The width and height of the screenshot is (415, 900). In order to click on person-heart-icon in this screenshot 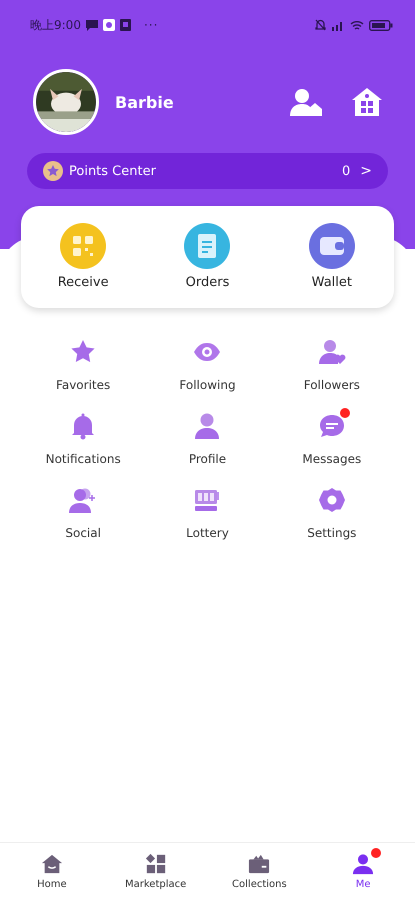, I will do `click(332, 352)`.